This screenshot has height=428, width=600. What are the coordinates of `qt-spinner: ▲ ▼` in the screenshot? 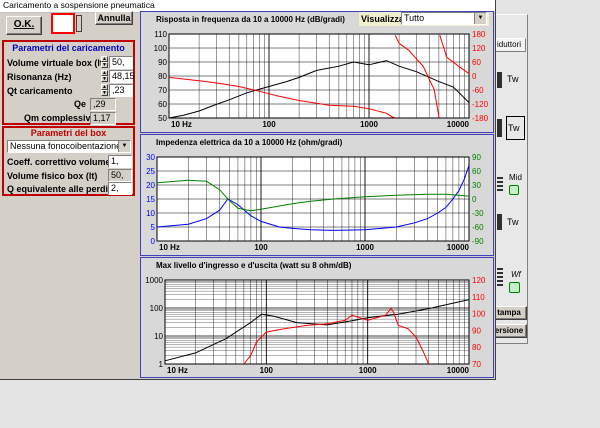 It's located at (104, 90).